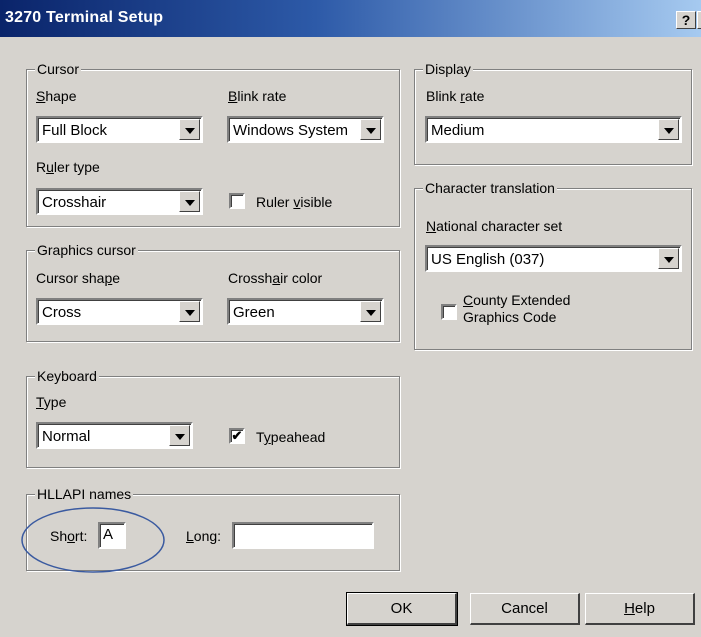  I want to click on help-button: Help, so click(640, 609).